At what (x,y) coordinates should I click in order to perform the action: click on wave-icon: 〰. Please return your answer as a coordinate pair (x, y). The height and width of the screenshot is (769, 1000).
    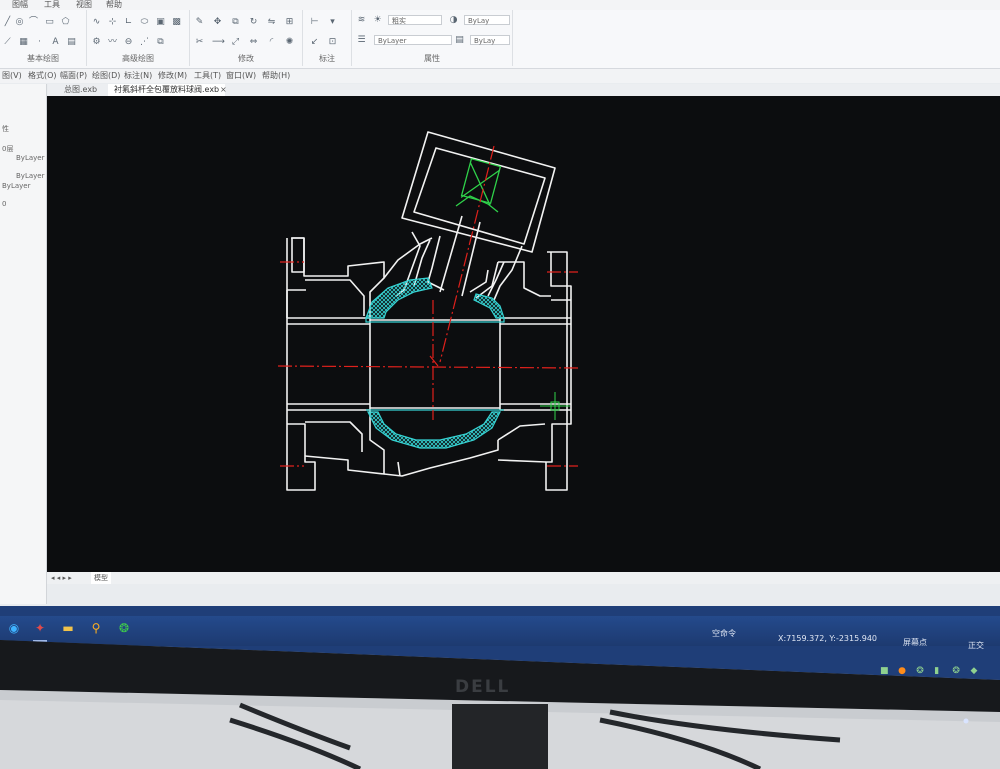
    Looking at the image, I should click on (112, 42).